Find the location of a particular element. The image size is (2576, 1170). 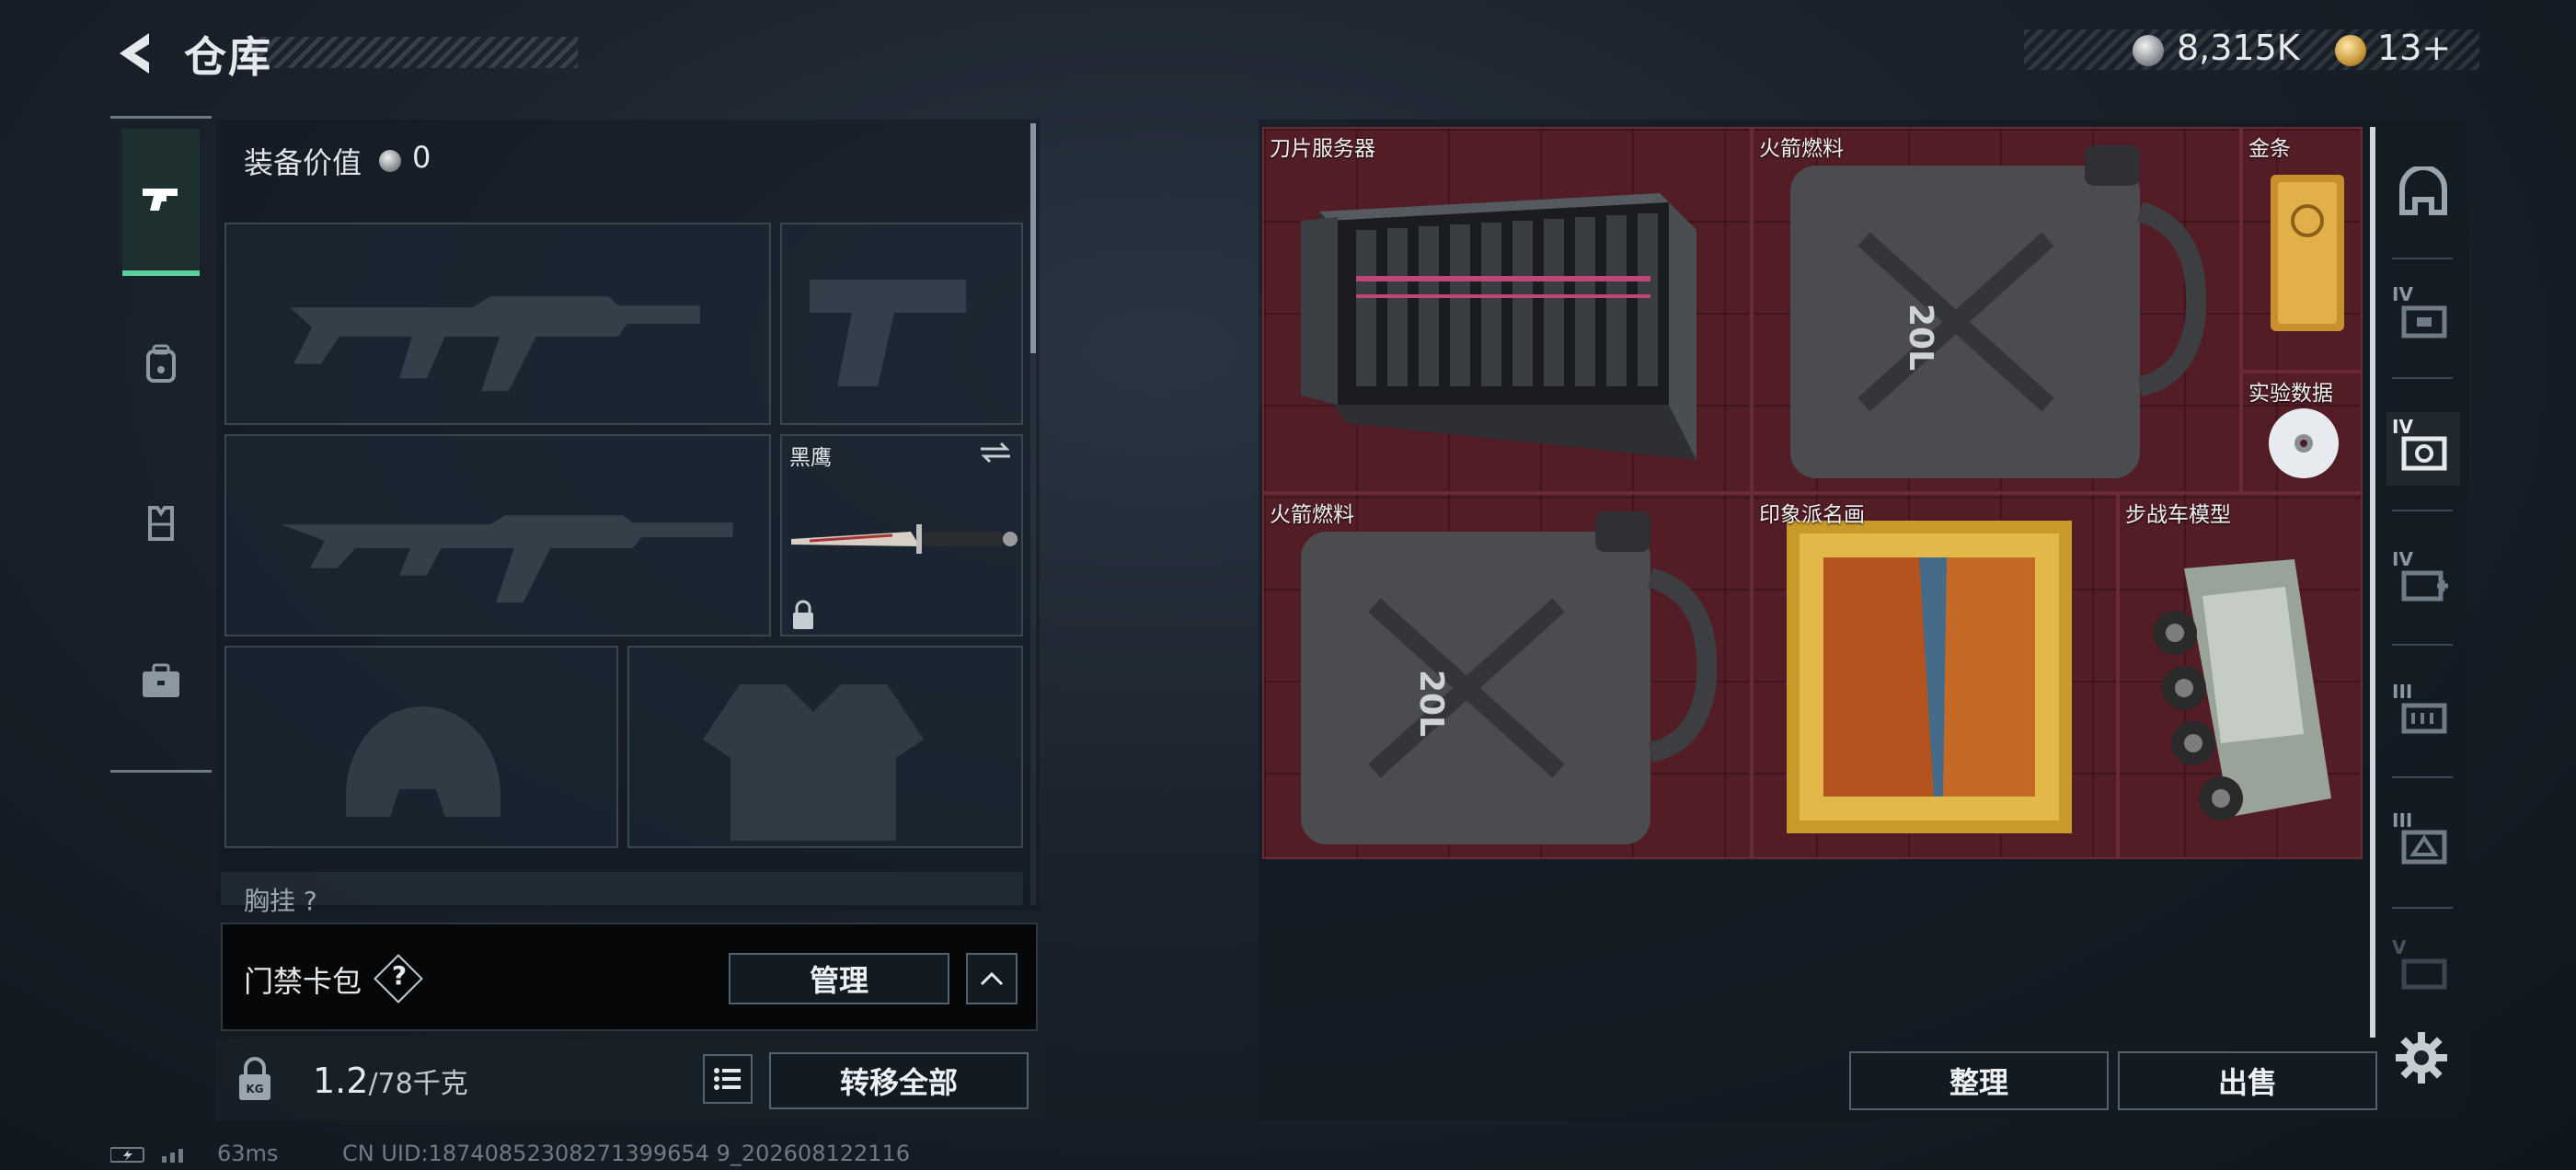

sidearm-slot is located at coordinates (901, 324).